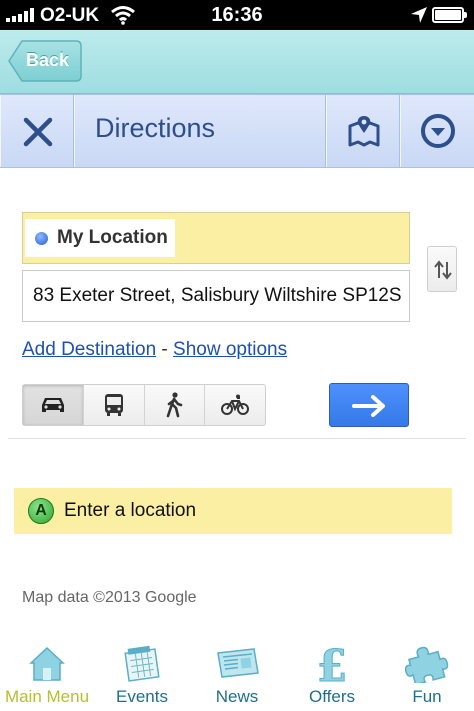 The width and height of the screenshot is (474, 711). Describe the element at coordinates (238, 663) in the screenshot. I see `newspaper-icon` at that location.